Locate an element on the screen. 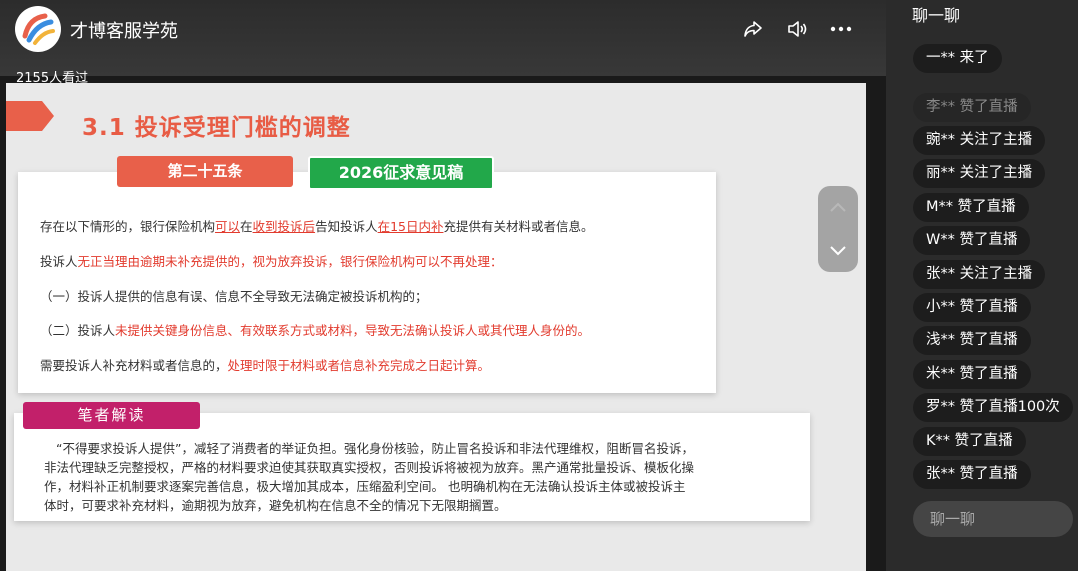 This screenshot has height=571, width=1078. chevron-up-icon is located at coordinates (838, 208).